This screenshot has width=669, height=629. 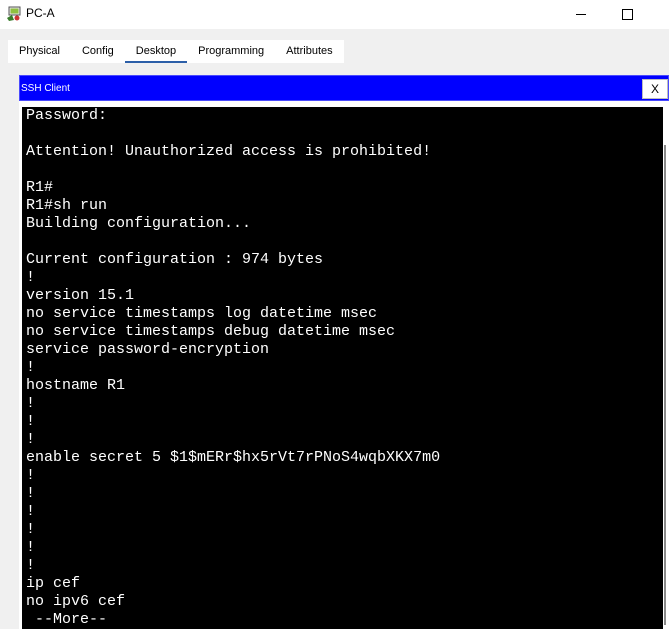 I want to click on tab-desktop: Desktop, so click(x=156, y=51).